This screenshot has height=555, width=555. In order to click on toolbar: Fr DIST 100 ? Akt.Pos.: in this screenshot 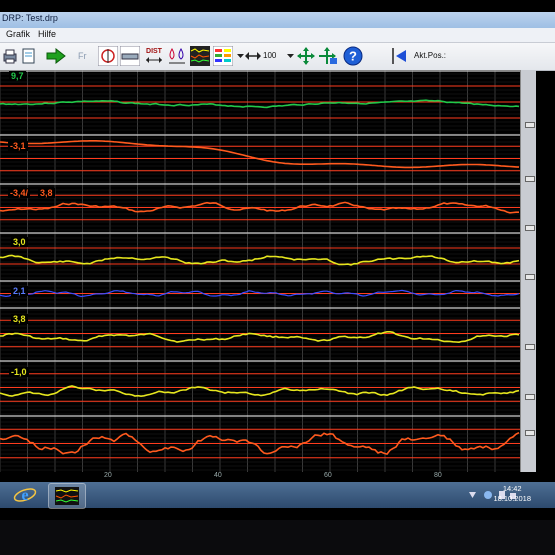, I will do `click(277, 57)`.